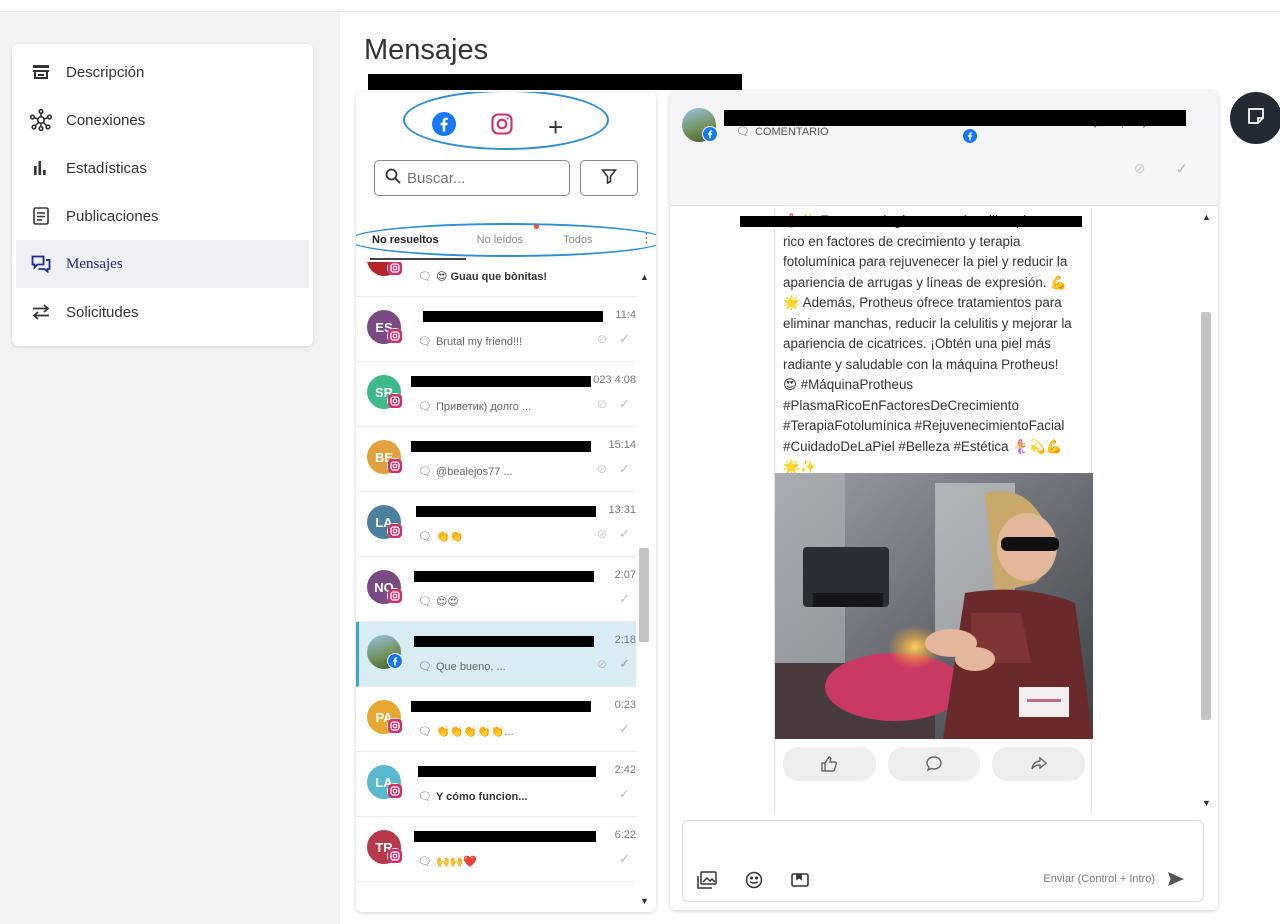 This screenshot has height=924, width=1280. What do you see at coordinates (754, 882) in the screenshot?
I see `emoji-icon` at bounding box center [754, 882].